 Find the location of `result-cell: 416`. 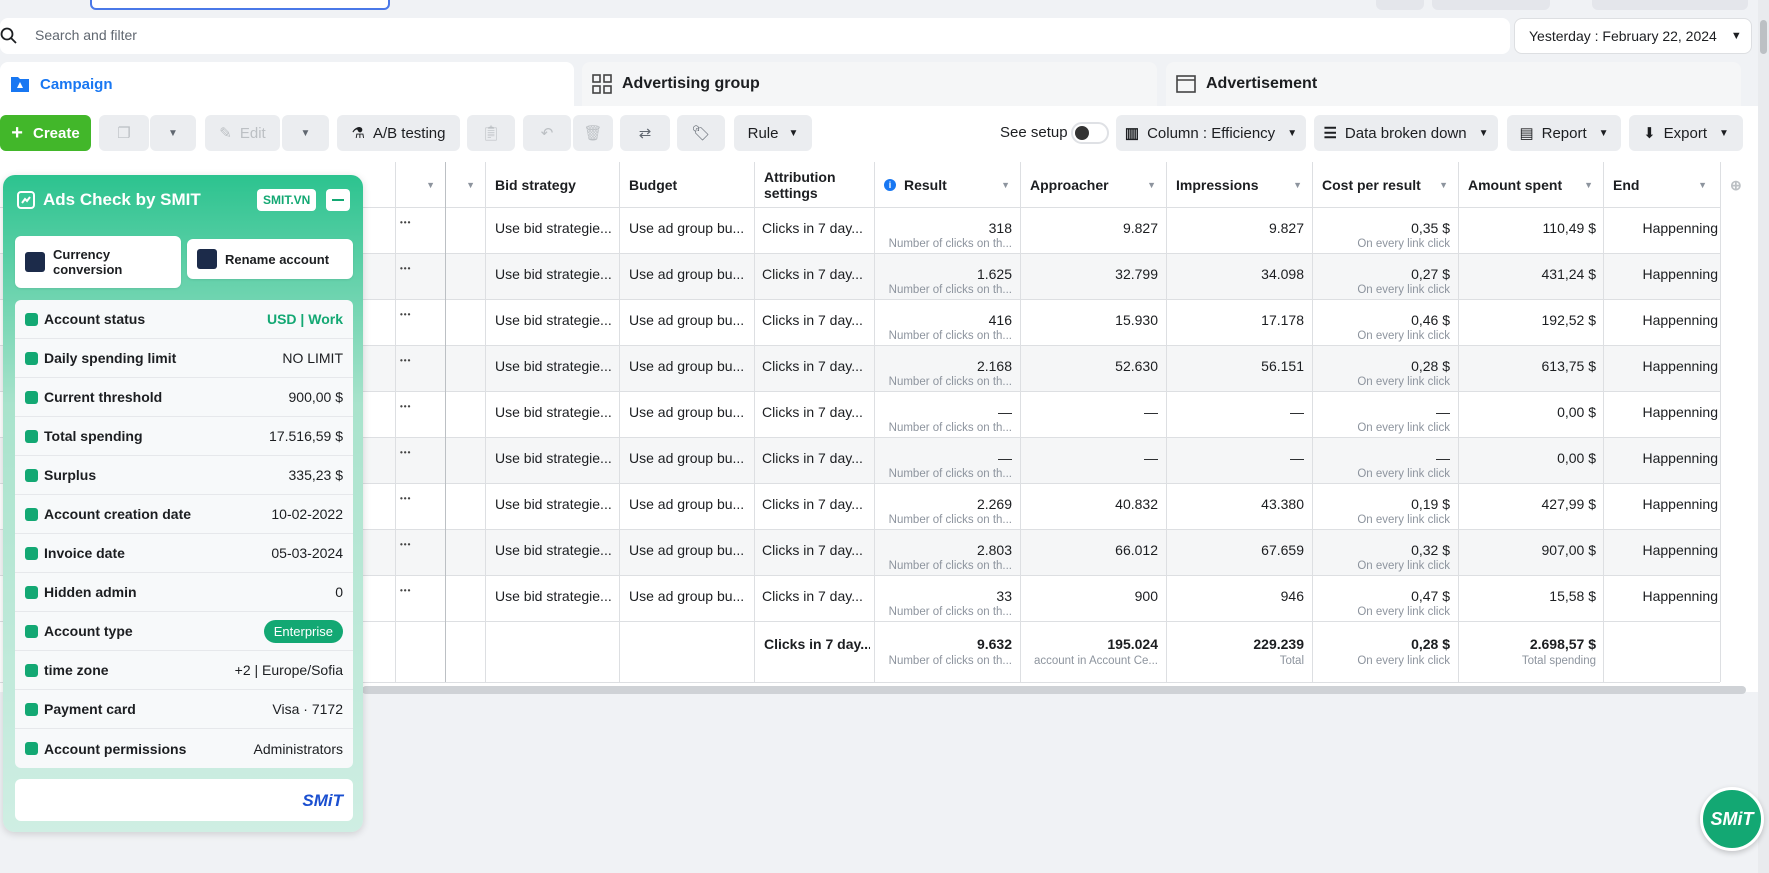

result-cell: 416 is located at coordinates (1000, 320).